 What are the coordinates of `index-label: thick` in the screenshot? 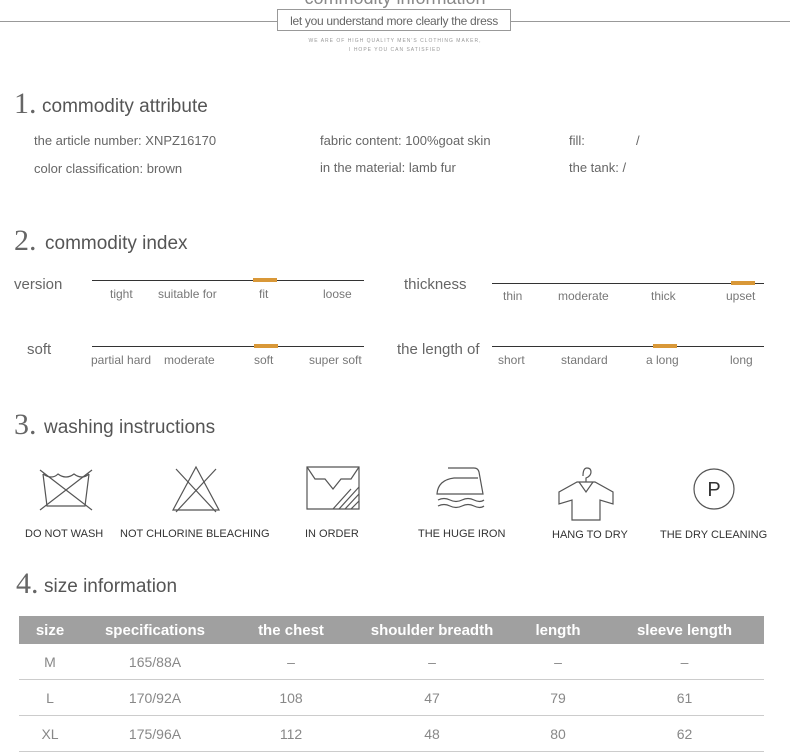 It's located at (663, 296).